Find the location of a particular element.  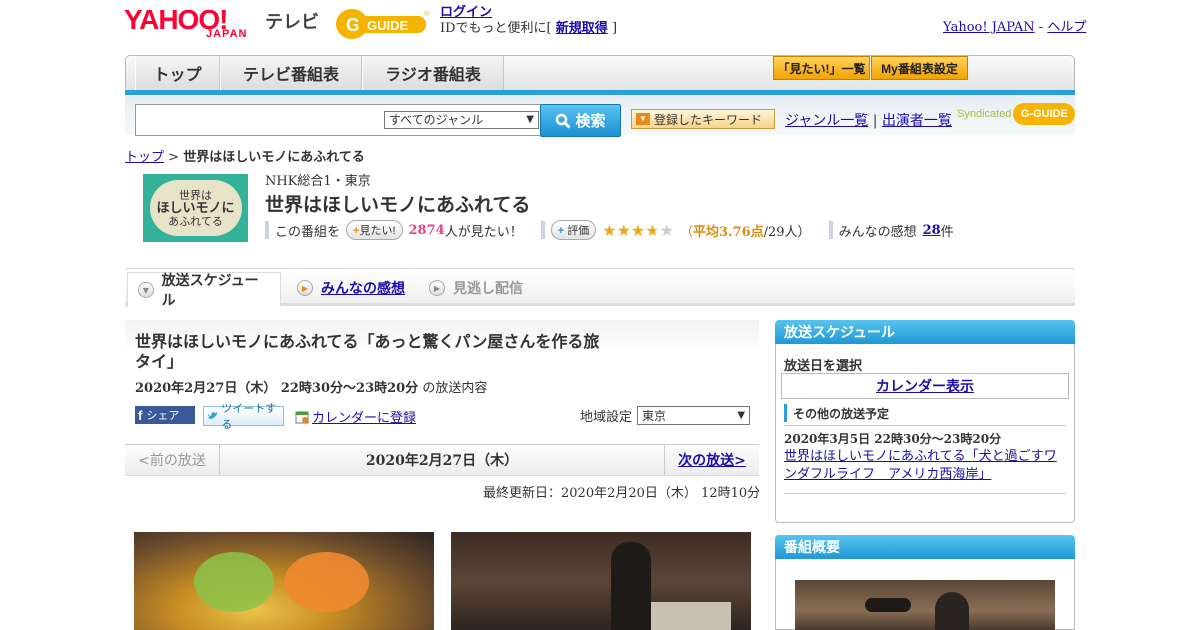

photo-counter is located at coordinates (691, 616).